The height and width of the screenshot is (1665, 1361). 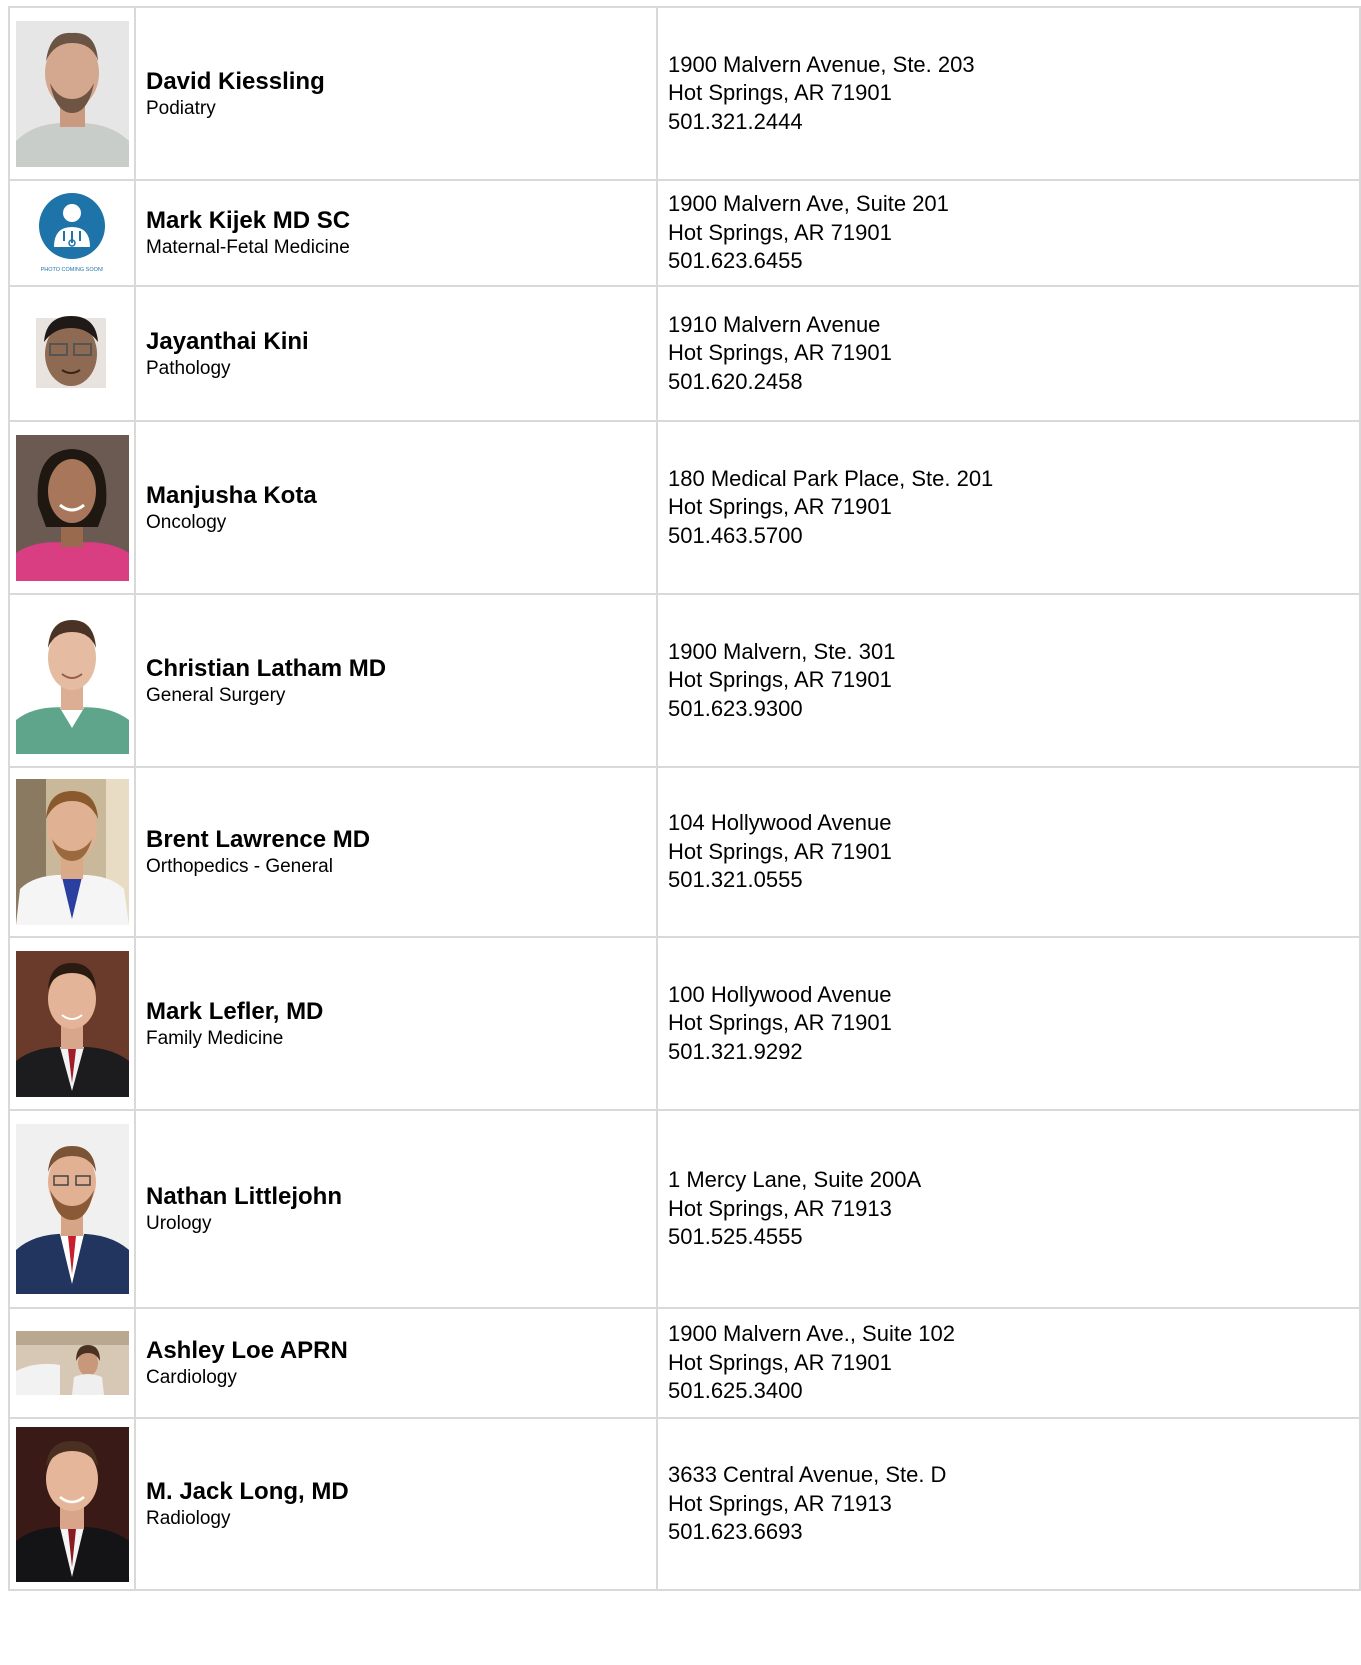 What do you see at coordinates (1013, 1391) in the screenshot?
I see `phone-number: 501.625.3400` at bounding box center [1013, 1391].